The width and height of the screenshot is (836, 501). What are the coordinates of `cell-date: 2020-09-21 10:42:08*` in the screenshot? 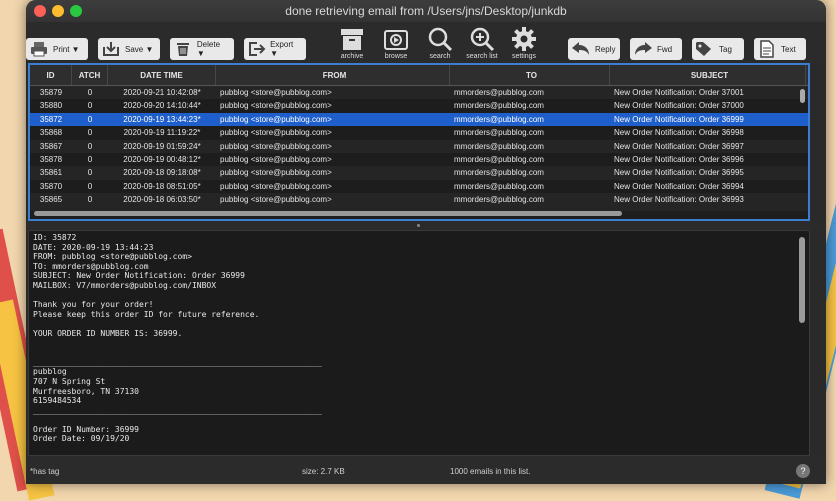 It's located at (162, 92).